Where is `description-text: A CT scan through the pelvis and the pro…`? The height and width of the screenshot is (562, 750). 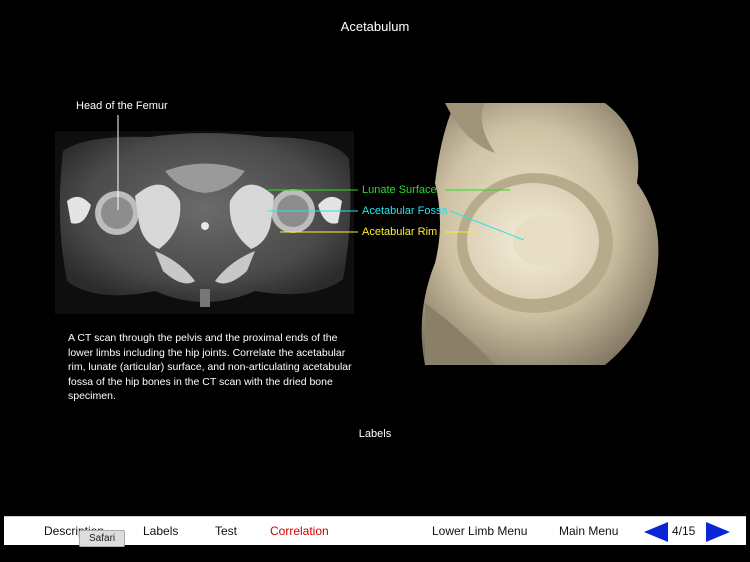
description-text: A CT scan through the pelvis and the pro… is located at coordinates (210, 367).